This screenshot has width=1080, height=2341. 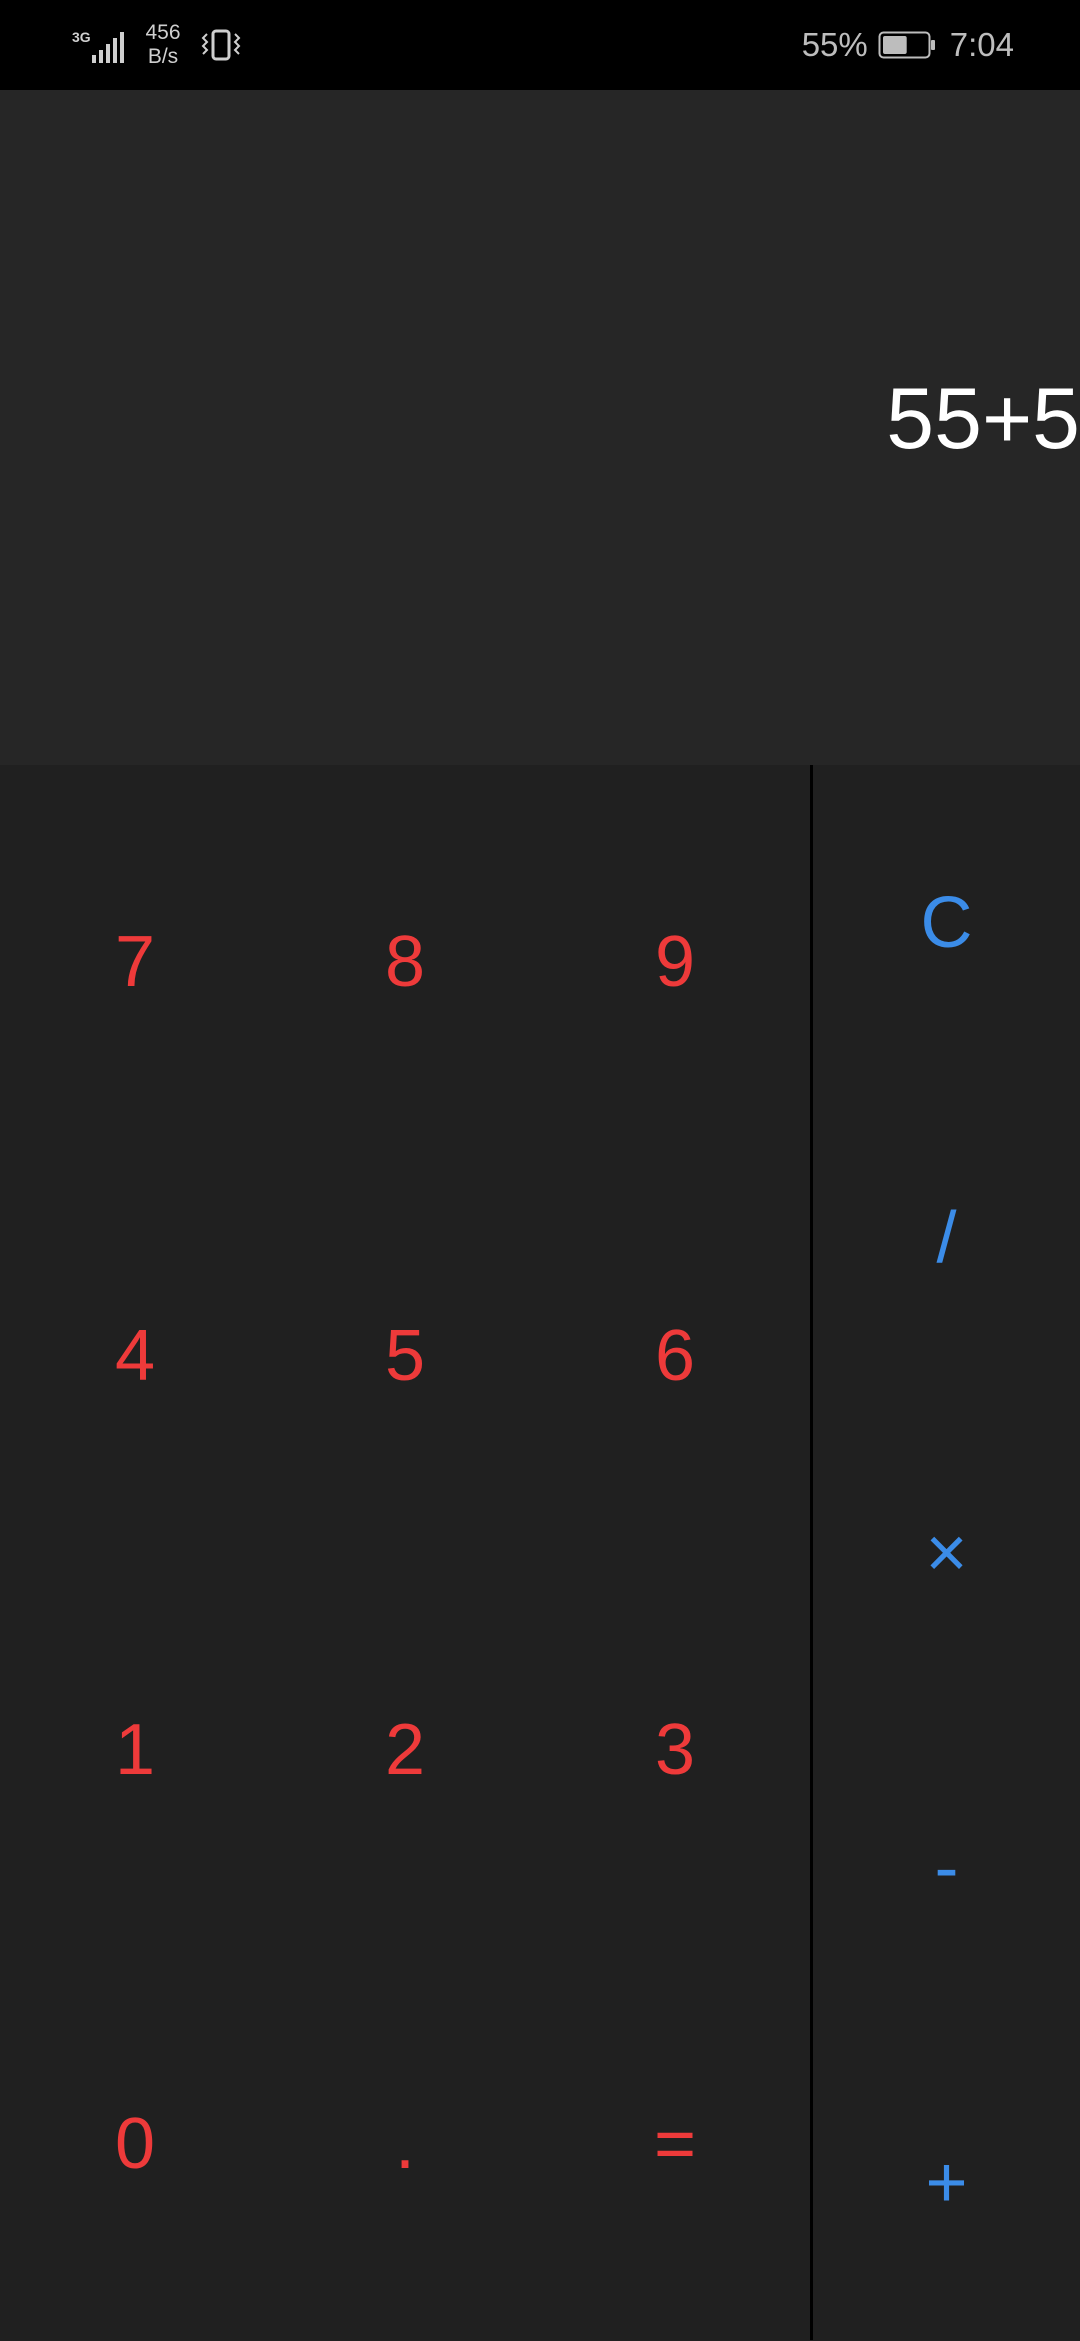 I want to click on vibrate-icon, so click(x=221, y=45).